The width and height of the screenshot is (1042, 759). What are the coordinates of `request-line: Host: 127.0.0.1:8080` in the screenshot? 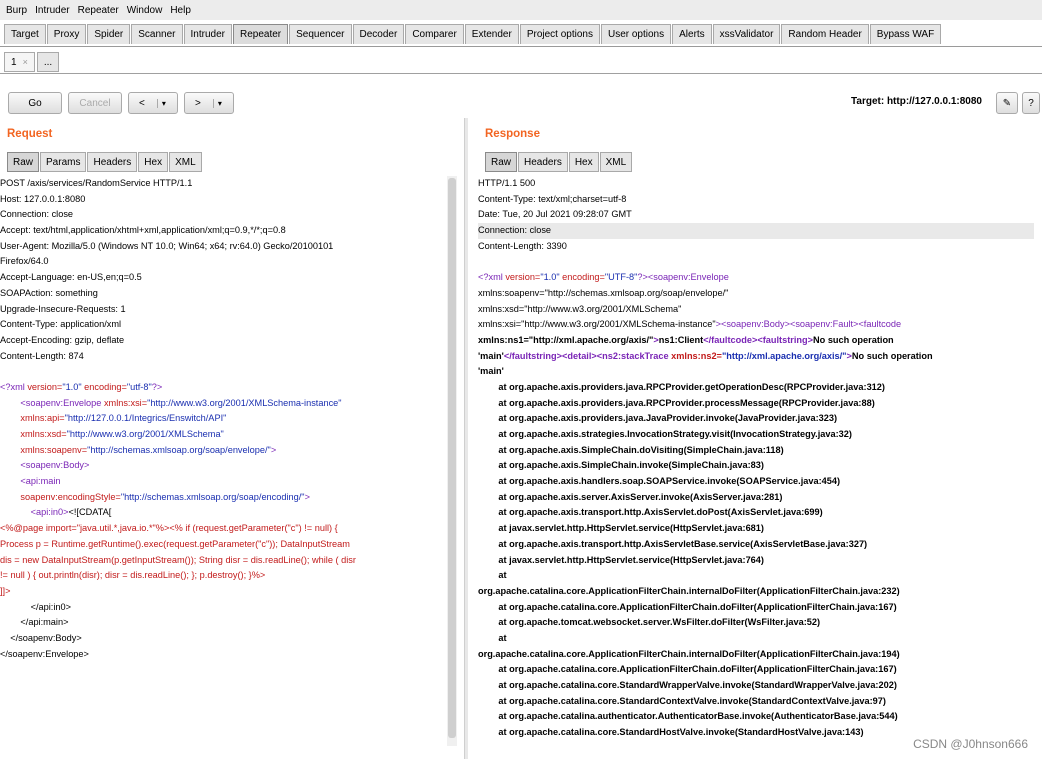 It's located at (43, 198).